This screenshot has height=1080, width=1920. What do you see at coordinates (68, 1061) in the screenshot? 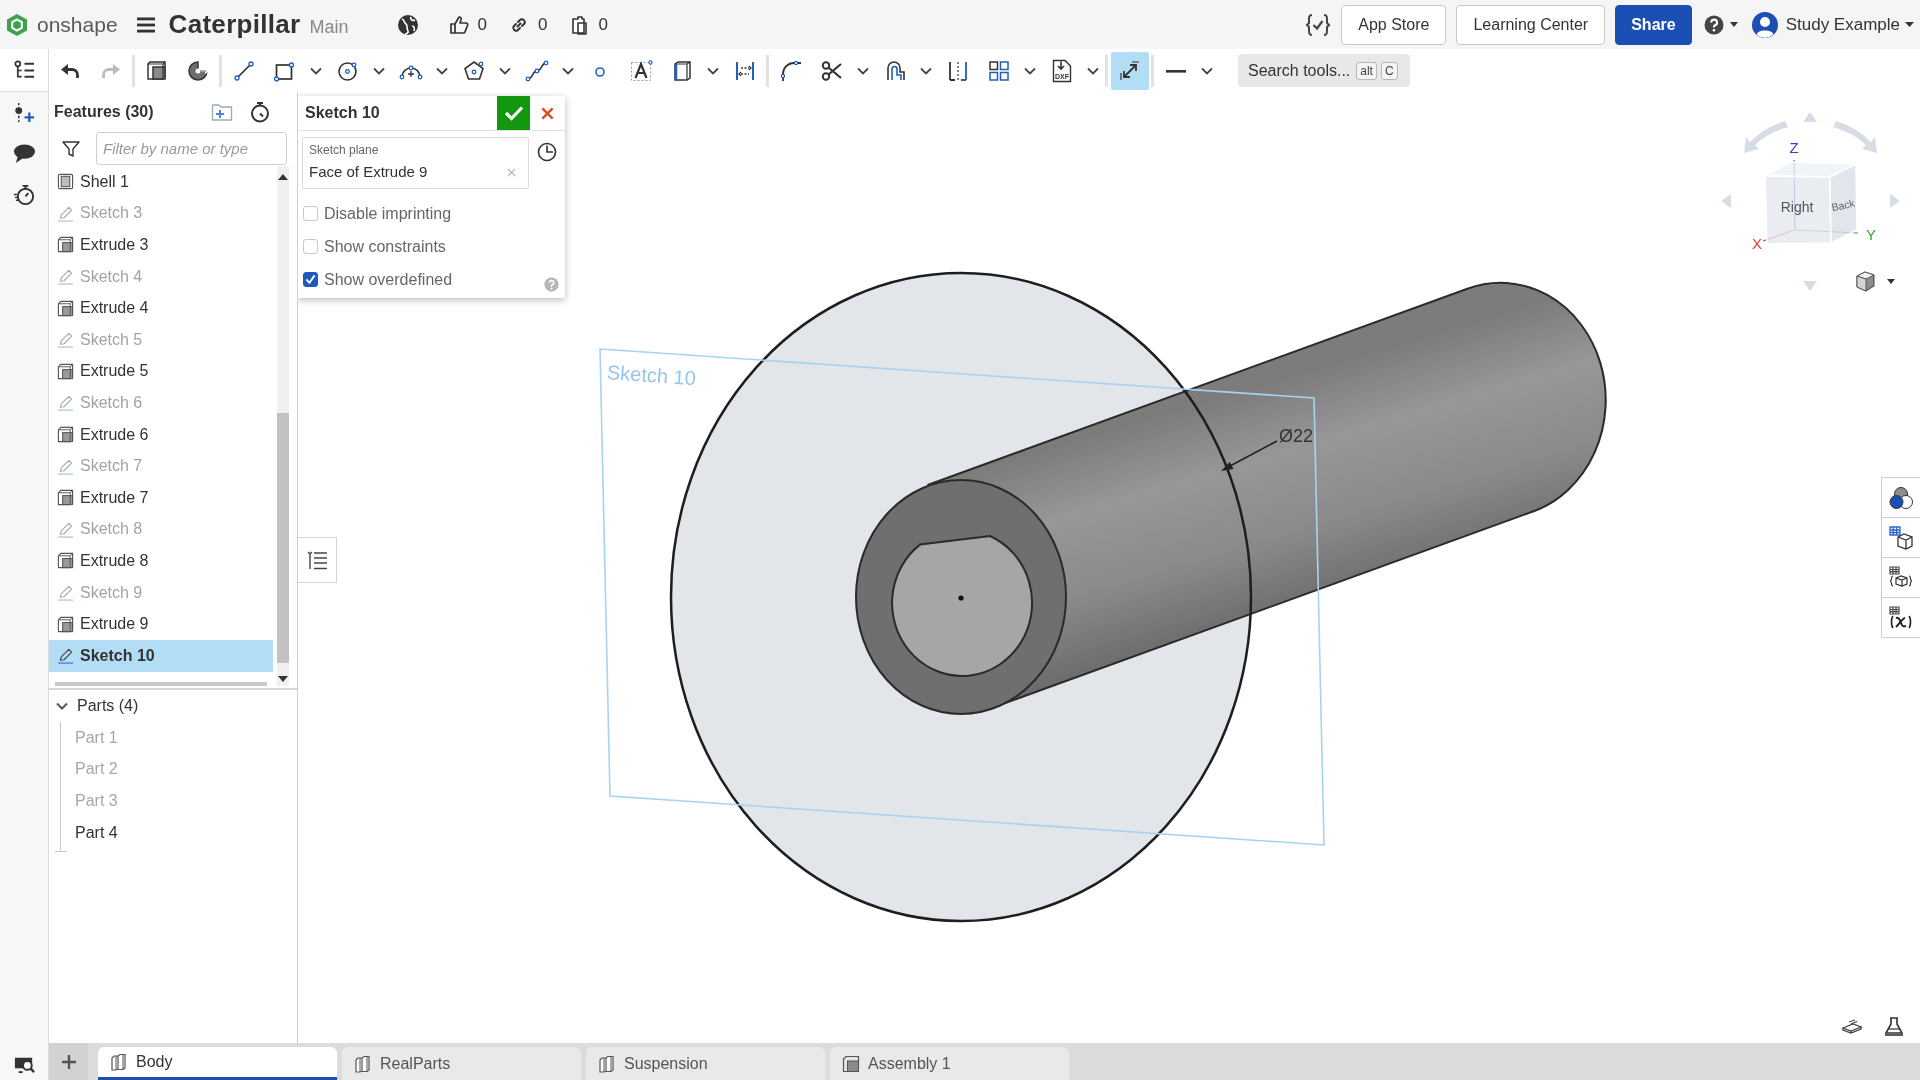
I see `add-tab-button` at bounding box center [68, 1061].